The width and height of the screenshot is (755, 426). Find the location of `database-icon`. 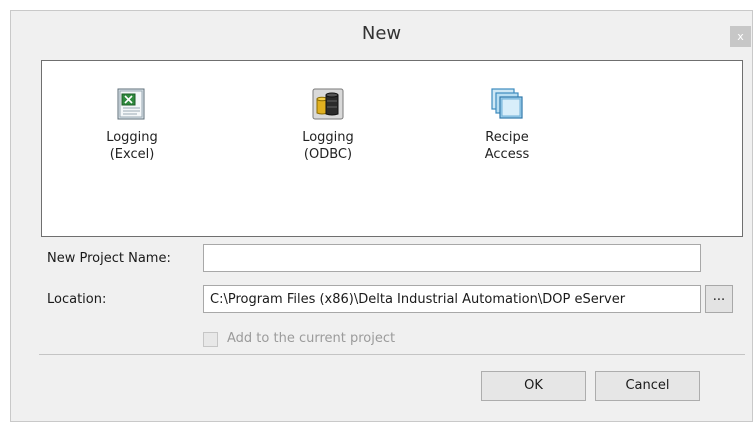

database-icon is located at coordinates (328, 104).